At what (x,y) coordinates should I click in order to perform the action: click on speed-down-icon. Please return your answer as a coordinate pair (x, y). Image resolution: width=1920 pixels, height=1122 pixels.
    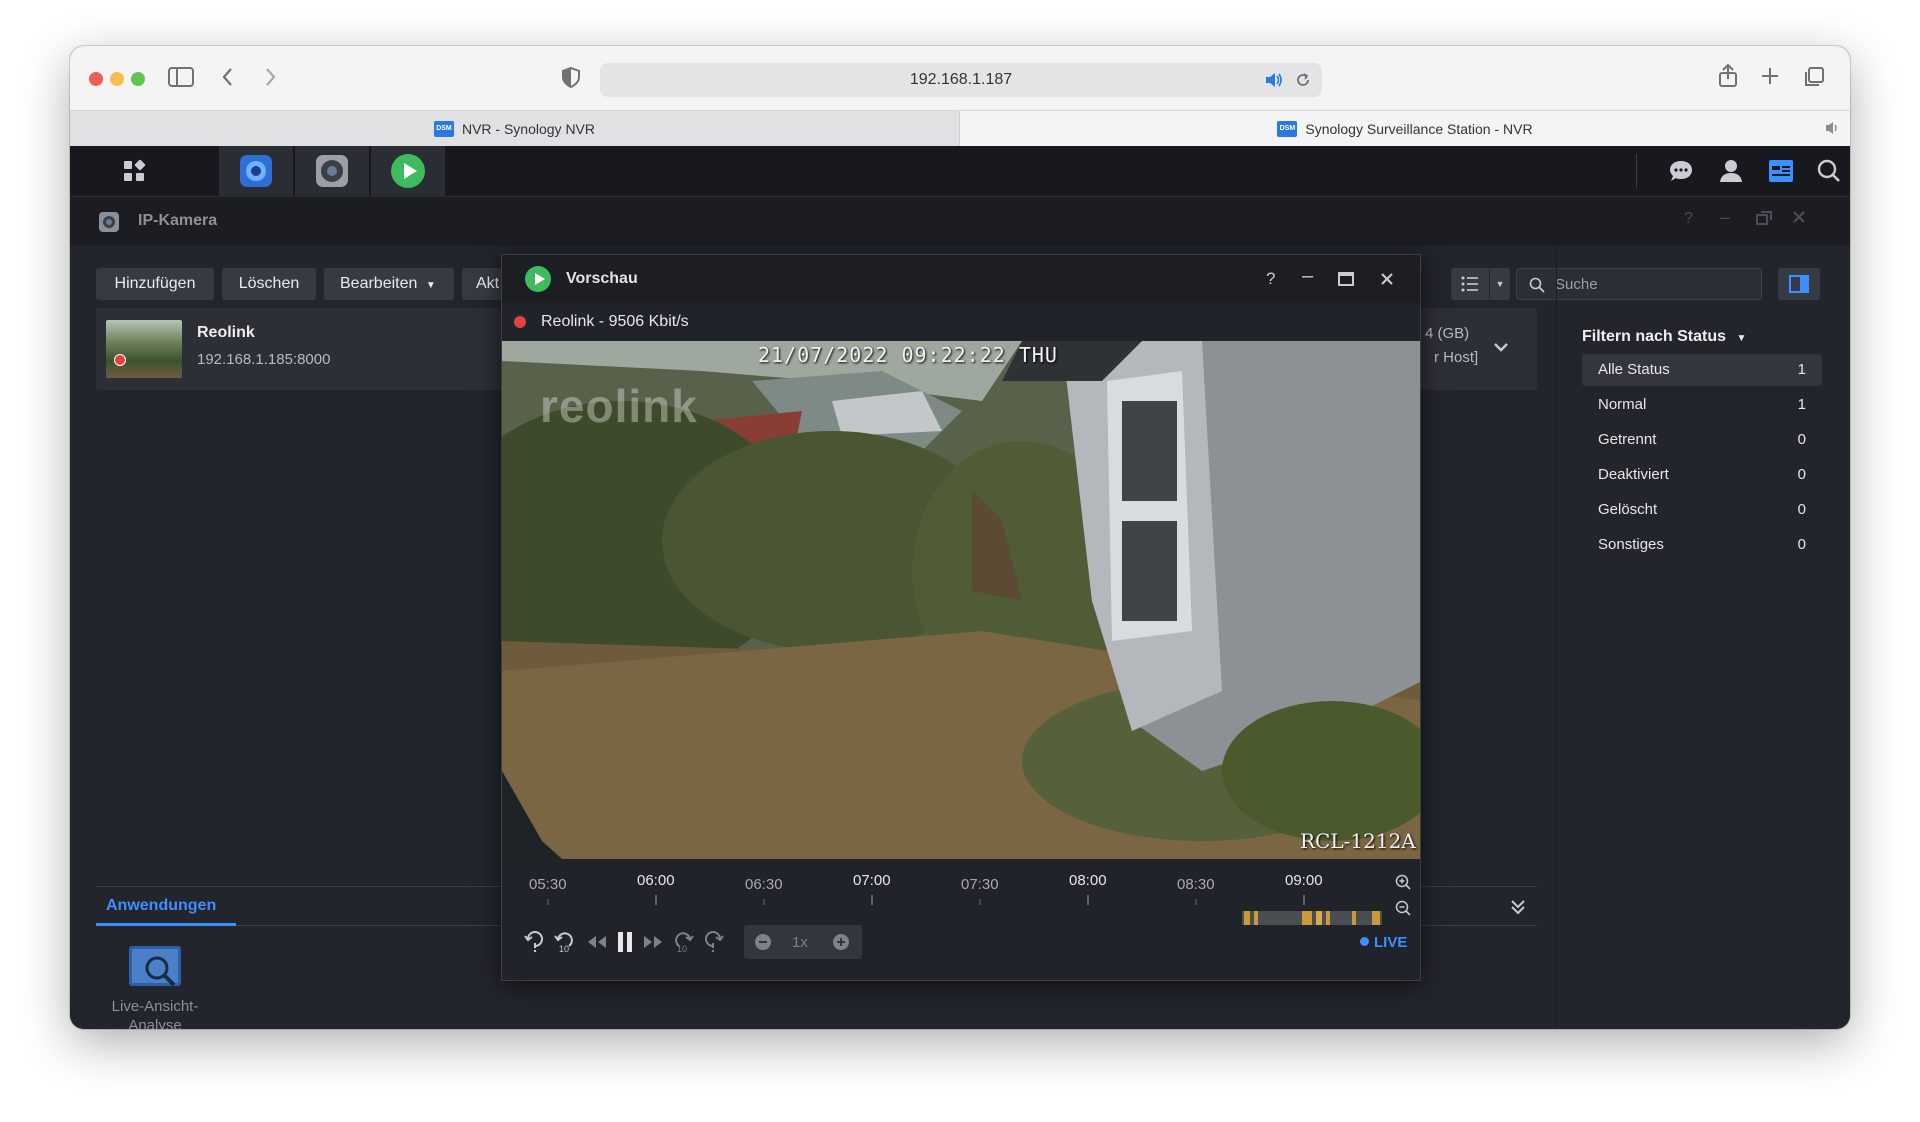
    Looking at the image, I should click on (763, 942).